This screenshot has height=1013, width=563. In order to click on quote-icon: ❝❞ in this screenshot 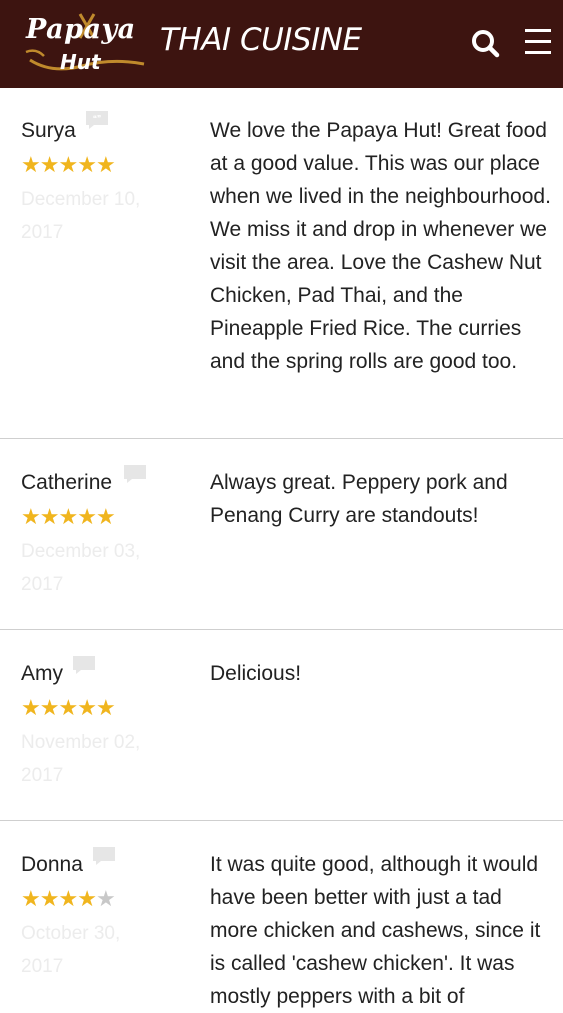, I will do `click(97, 120)`.